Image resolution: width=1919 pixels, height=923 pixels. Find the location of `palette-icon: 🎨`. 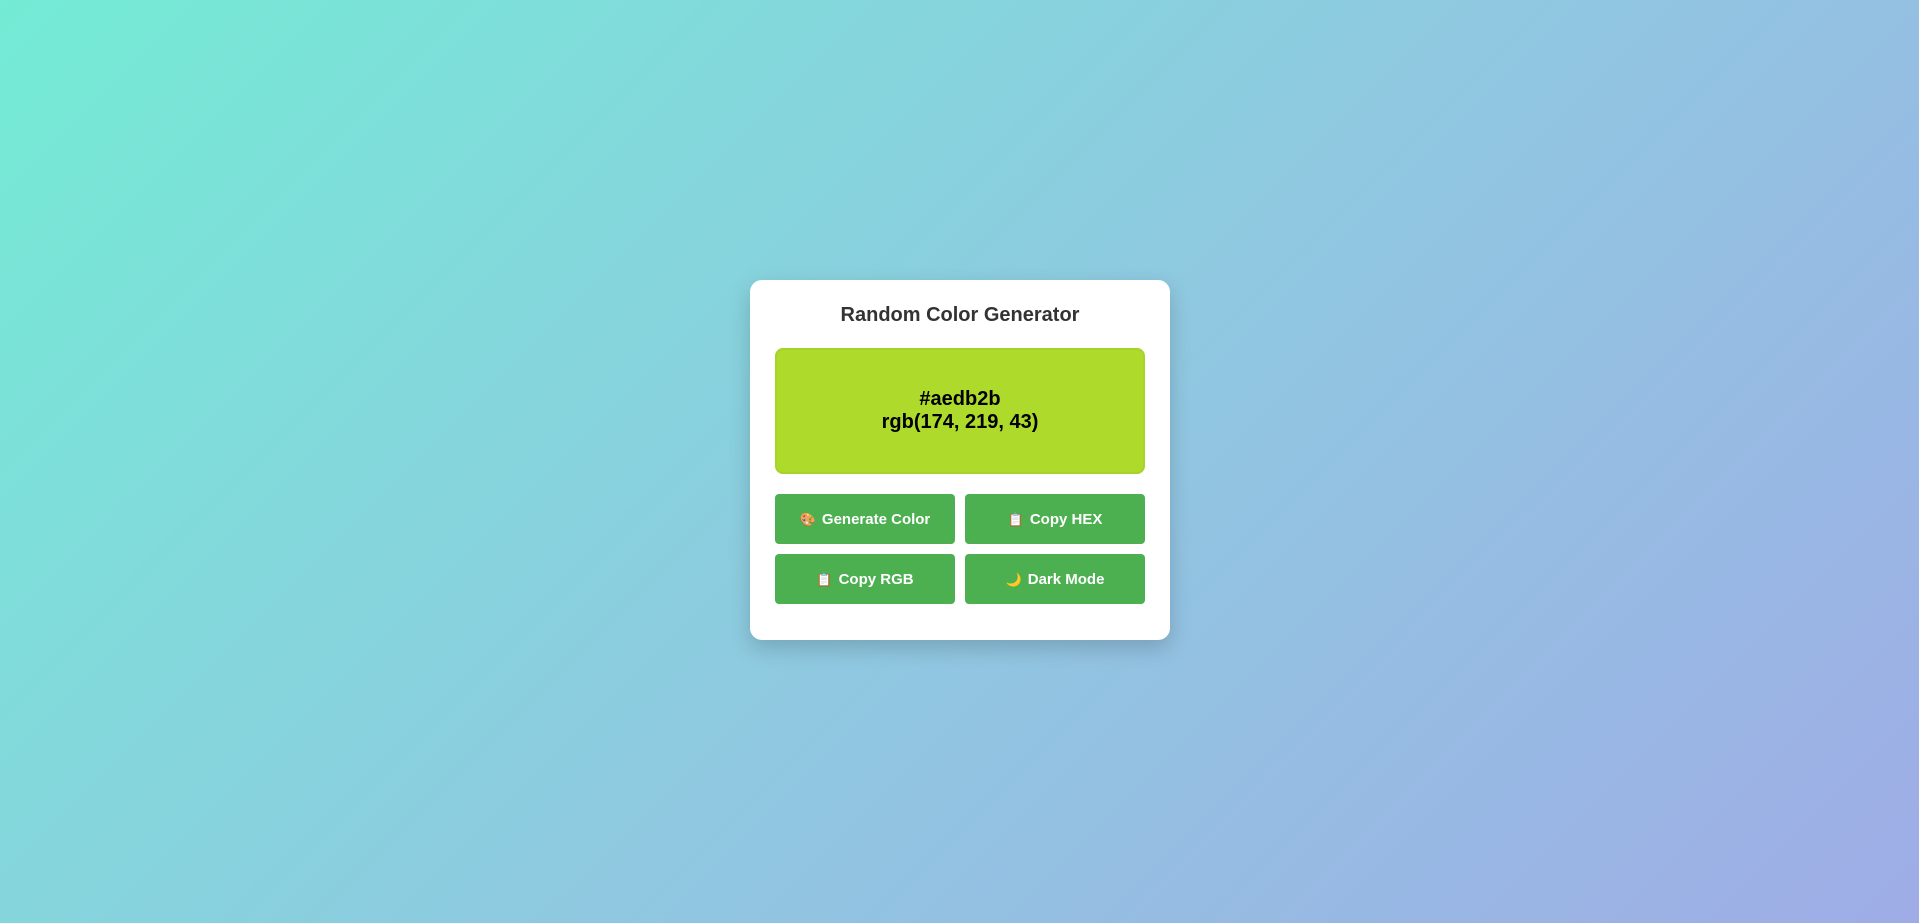

palette-icon: 🎨 is located at coordinates (807, 519).